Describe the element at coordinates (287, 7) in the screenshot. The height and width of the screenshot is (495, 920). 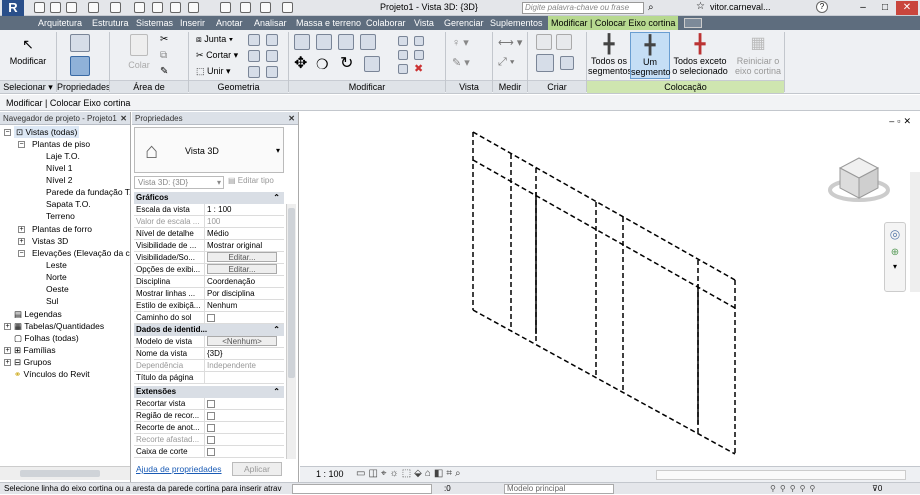
I see `close-windows-icon` at that location.